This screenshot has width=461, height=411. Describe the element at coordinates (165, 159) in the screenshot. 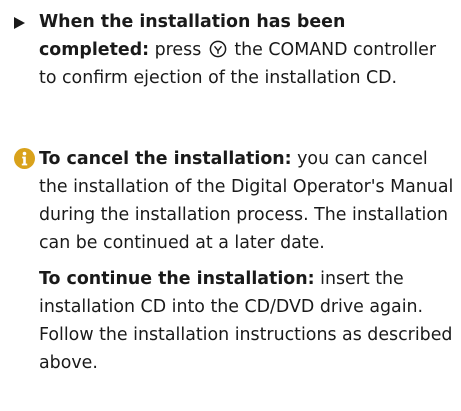

I see `cancel-lead: To cancel the installation:` at that location.